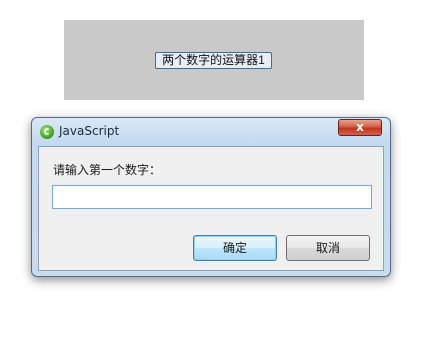 The height and width of the screenshot is (339, 428). Describe the element at coordinates (47, 132) in the screenshot. I see `browser-logo-icon` at that location.